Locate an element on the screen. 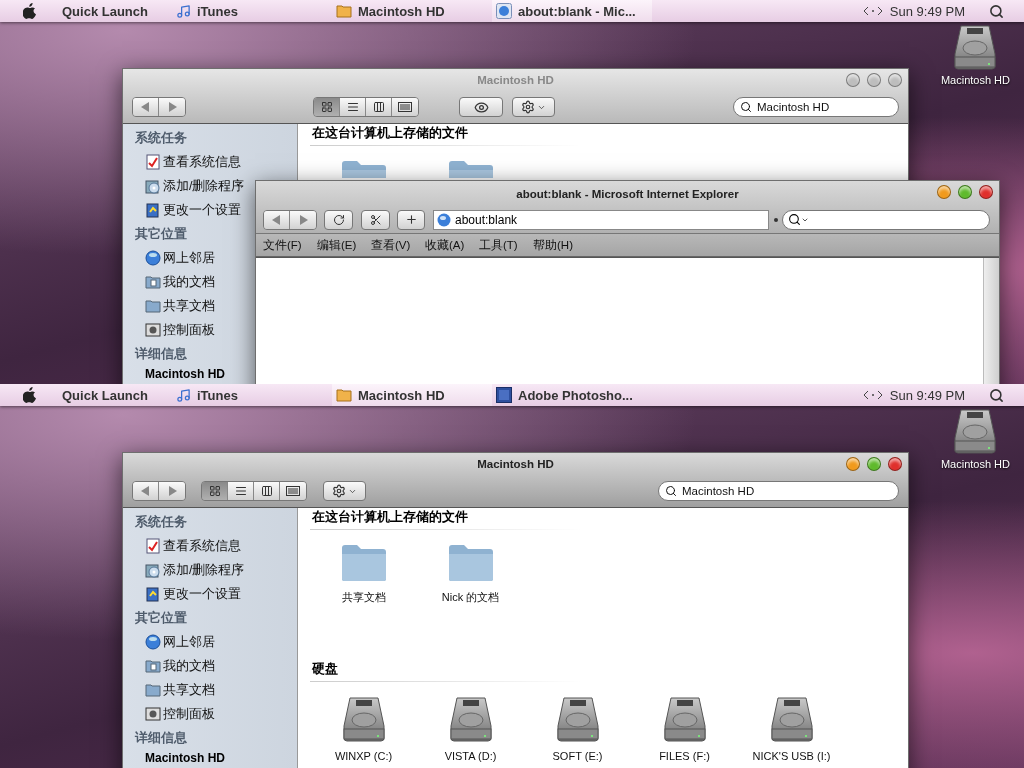 The image size is (1024, 768). menu-item: 查看(V) is located at coordinates (398, 245).